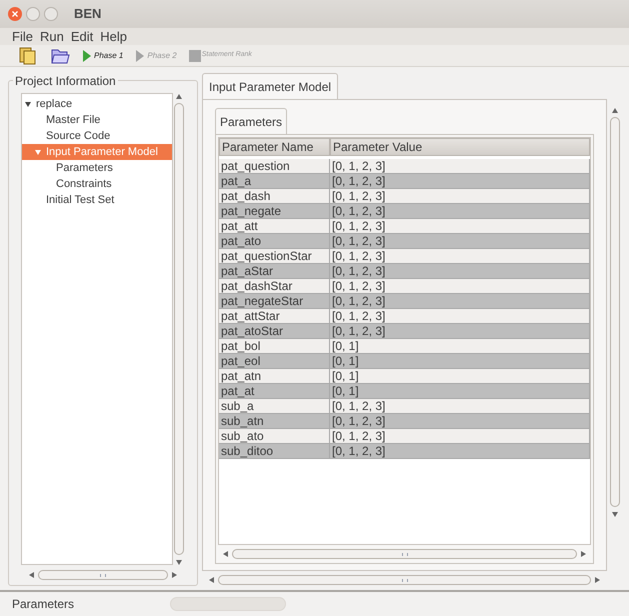 This screenshot has height=616, width=629. What do you see at coordinates (54, 104) in the screenshot?
I see `tree-item: replace` at bounding box center [54, 104].